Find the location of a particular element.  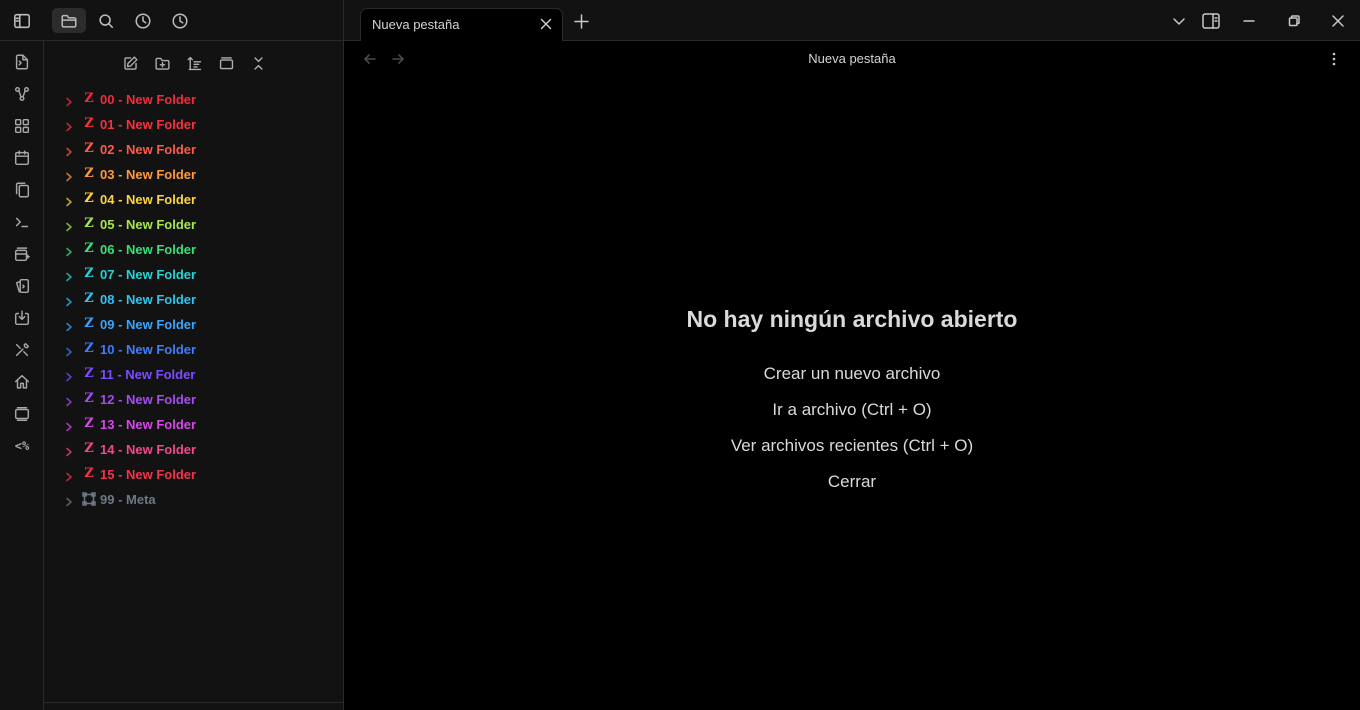

folder-item: Z 08 - New Folder is located at coordinates (194, 299).